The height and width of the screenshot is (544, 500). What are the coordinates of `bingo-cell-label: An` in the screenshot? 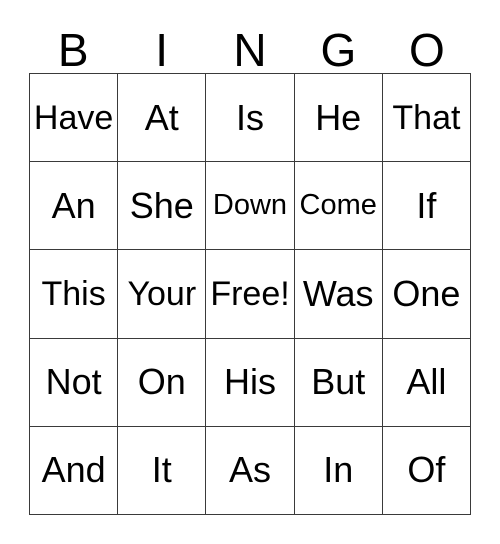 It's located at (73, 205).